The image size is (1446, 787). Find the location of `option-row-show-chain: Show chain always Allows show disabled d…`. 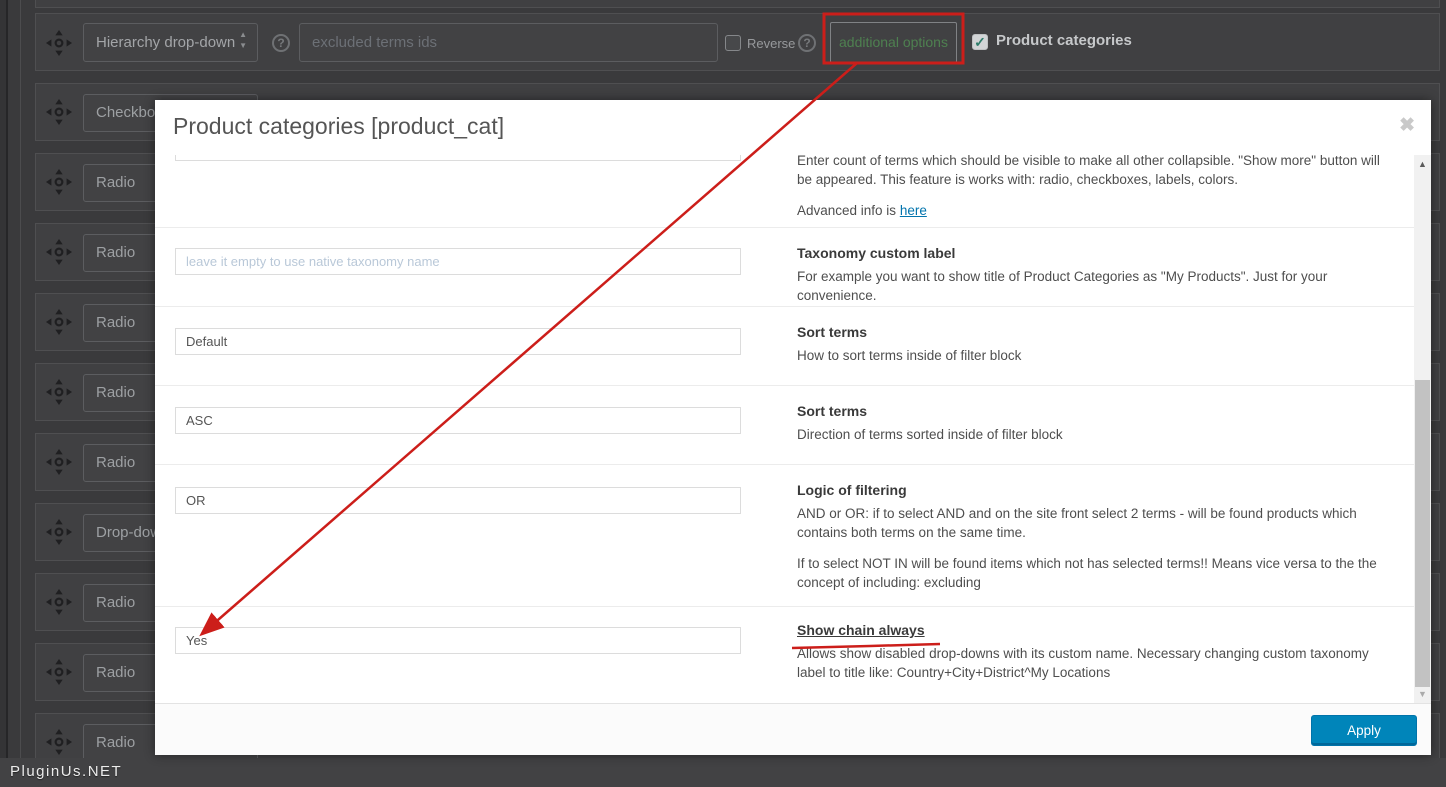

option-row-show-chain: Show chain always Allows show disabled d… is located at coordinates (784, 655).